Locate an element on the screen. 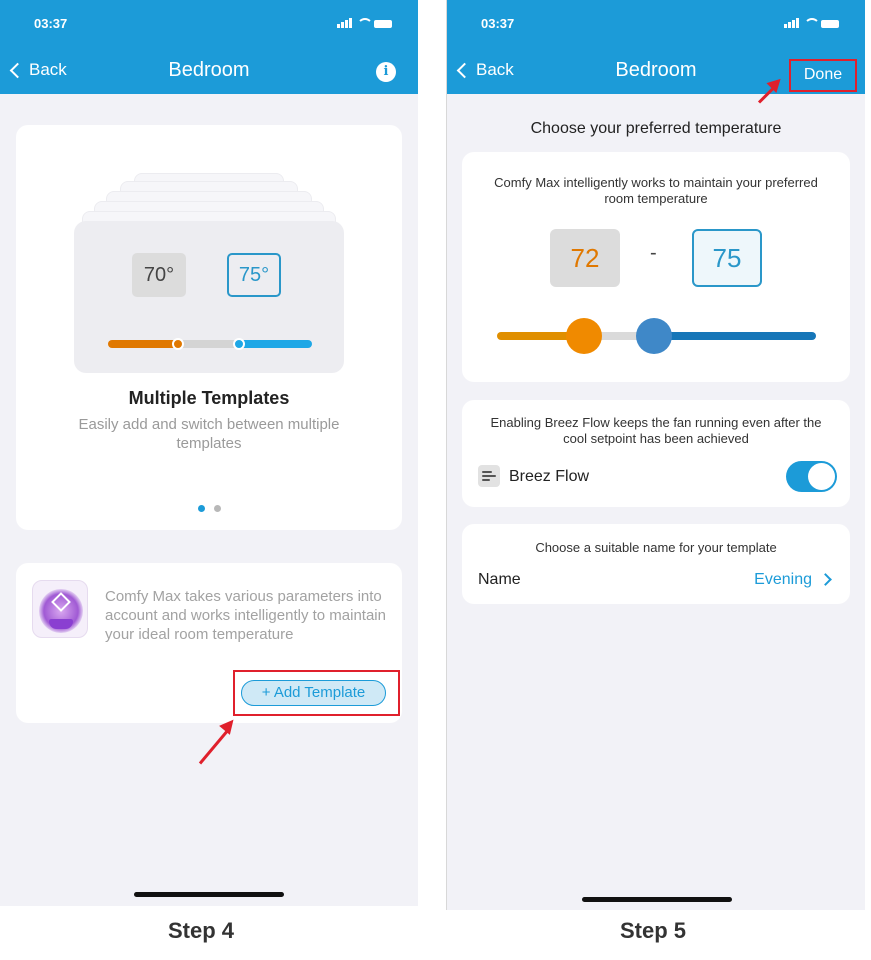 The image size is (871, 960). temperature-range-slider is located at coordinates (656, 336).